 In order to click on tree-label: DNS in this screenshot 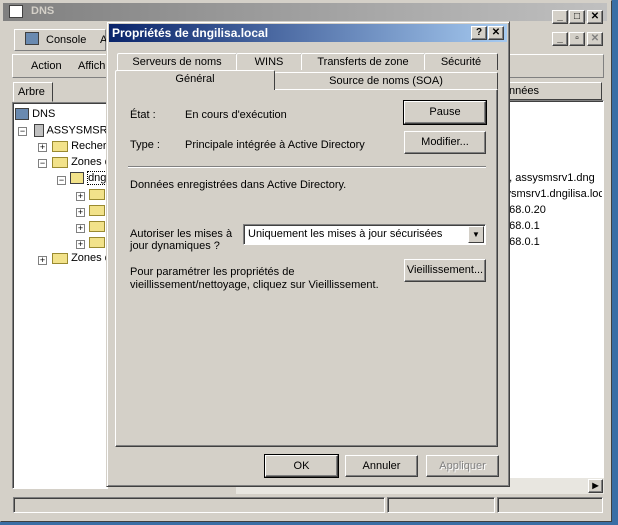, I will do `click(44, 114)`.